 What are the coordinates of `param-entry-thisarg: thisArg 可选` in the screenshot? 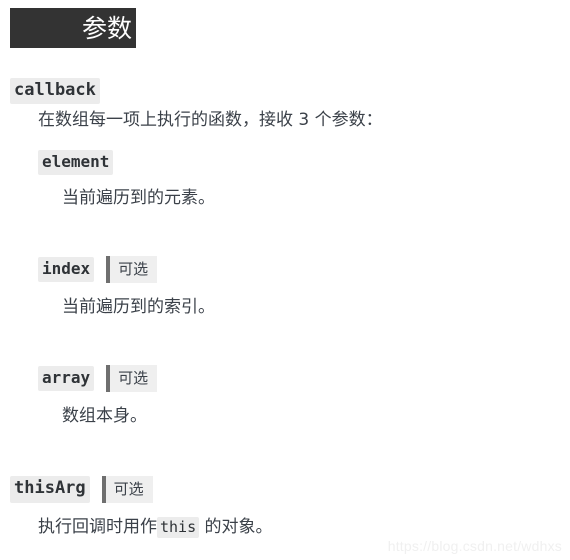 It's located at (290, 489).